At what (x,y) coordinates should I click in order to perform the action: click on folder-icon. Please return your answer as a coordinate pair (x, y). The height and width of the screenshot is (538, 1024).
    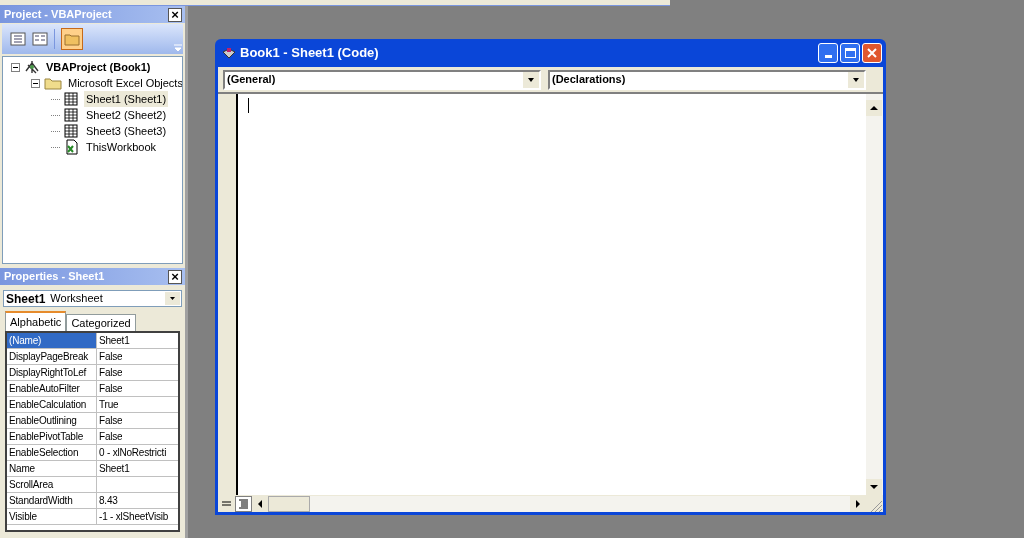
    Looking at the image, I should click on (53, 83).